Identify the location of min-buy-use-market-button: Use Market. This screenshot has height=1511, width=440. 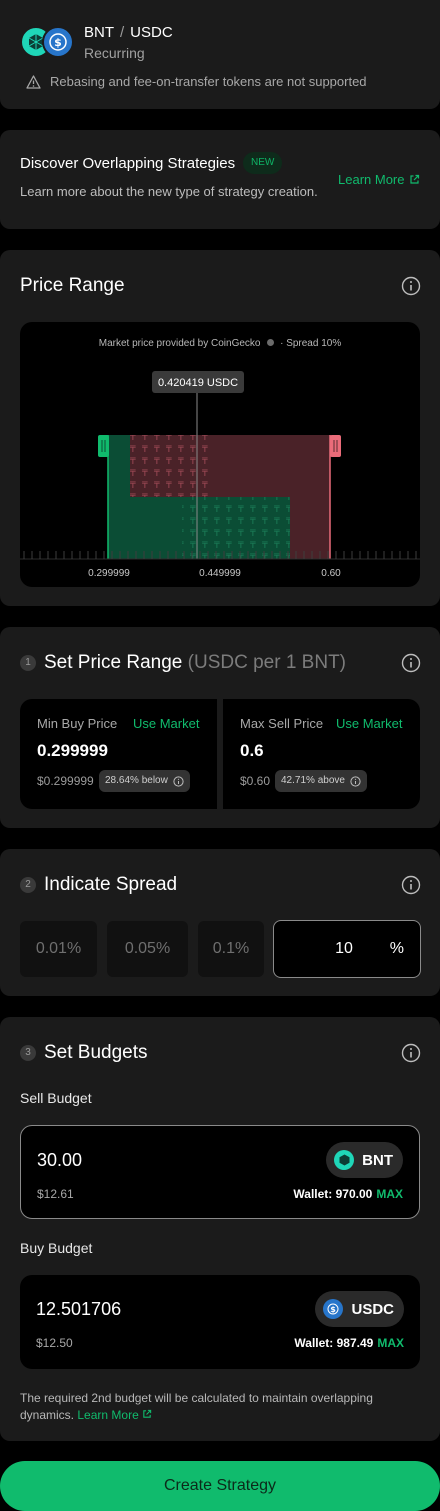
(166, 723).